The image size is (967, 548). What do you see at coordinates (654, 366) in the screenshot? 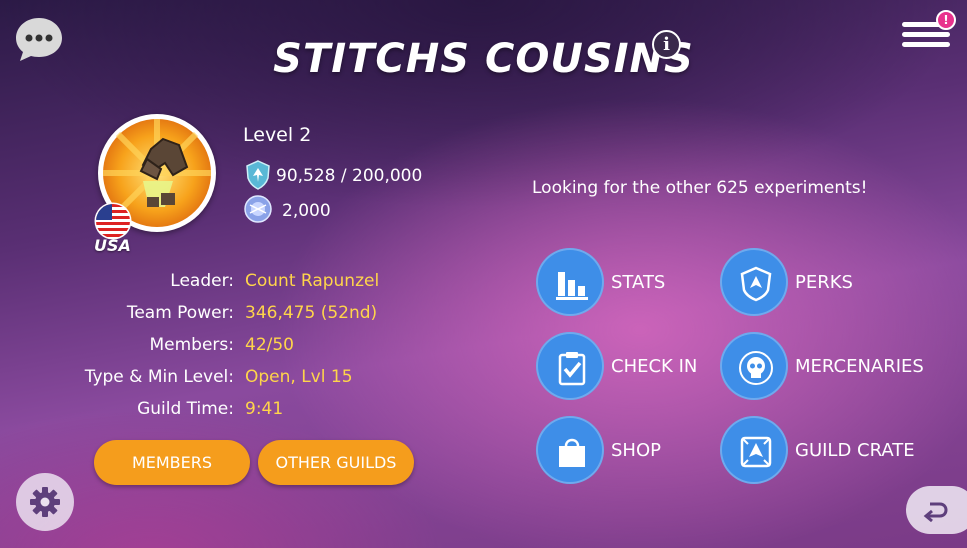
I see `check-in-label: CHECK IN` at bounding box center [654, 366].